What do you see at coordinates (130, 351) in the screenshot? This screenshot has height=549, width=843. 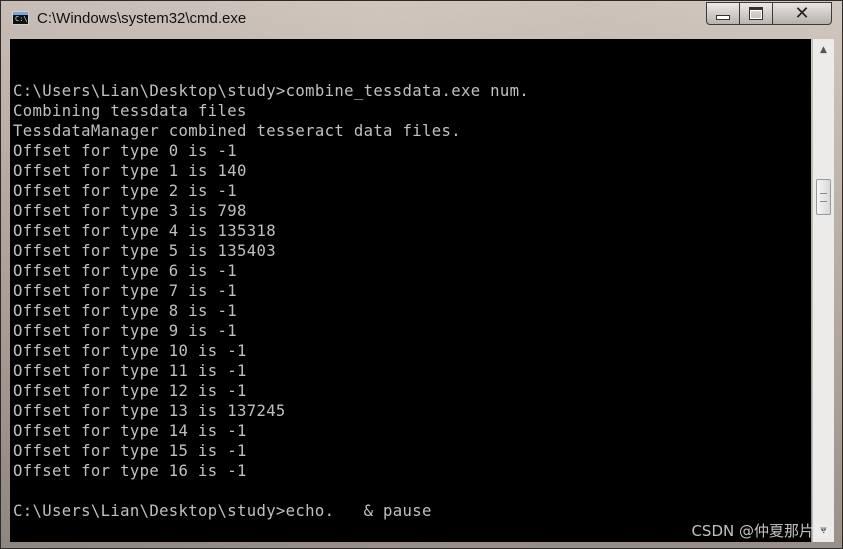 I see `console-line: Offset for type 10 is -1` at bounding box center [130, 351].